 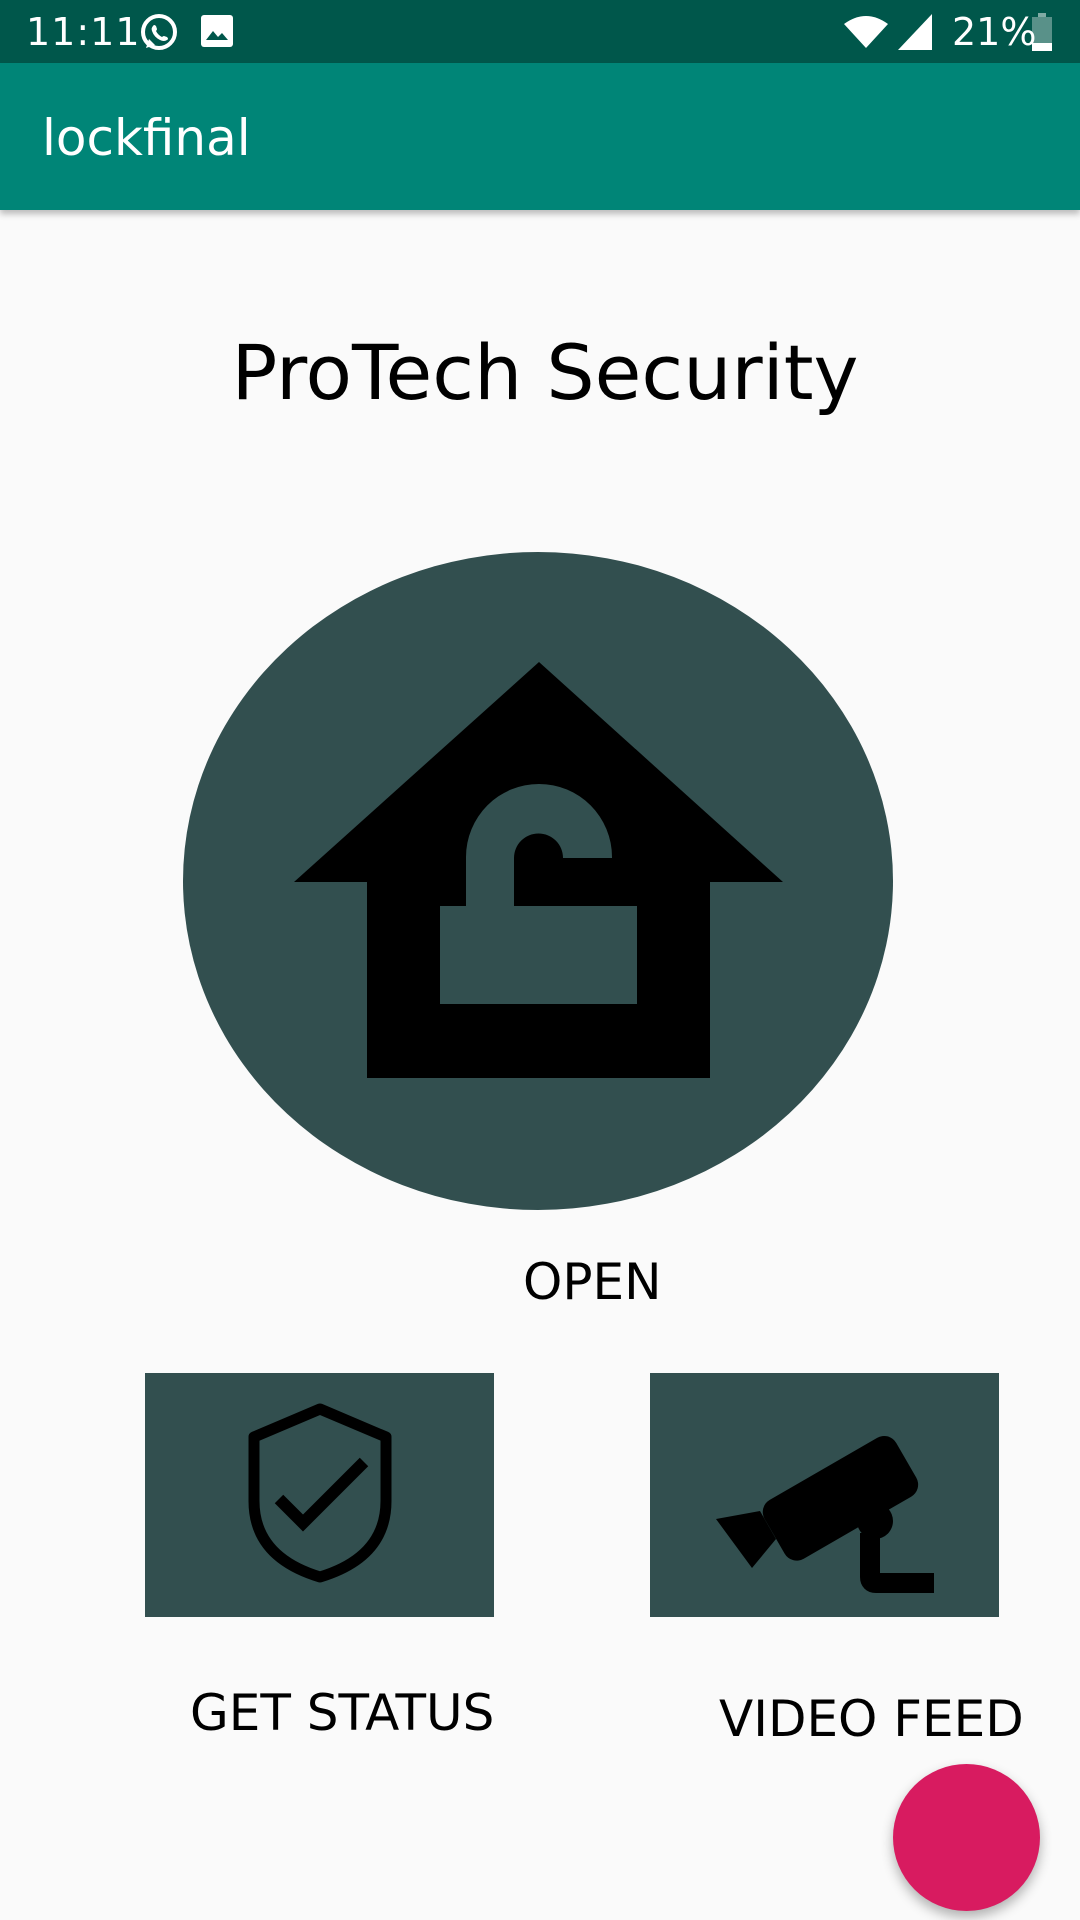 I want to click on battery-percent: 21%, so click(x=994, y=32).